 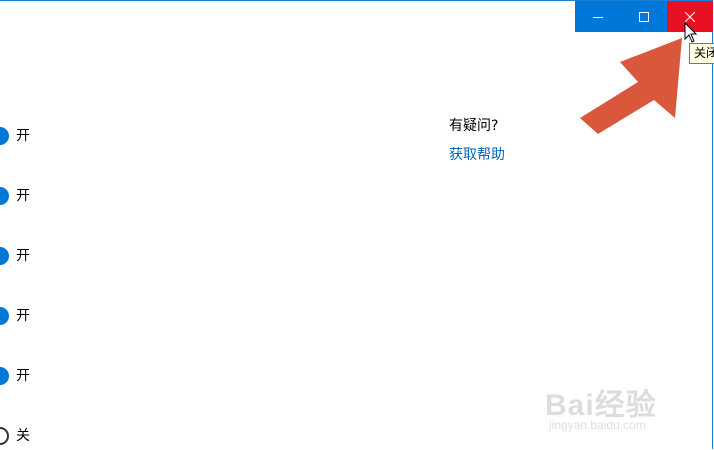 I want to click on get-help-link: 获取帮助, so click(x=477, y=155).